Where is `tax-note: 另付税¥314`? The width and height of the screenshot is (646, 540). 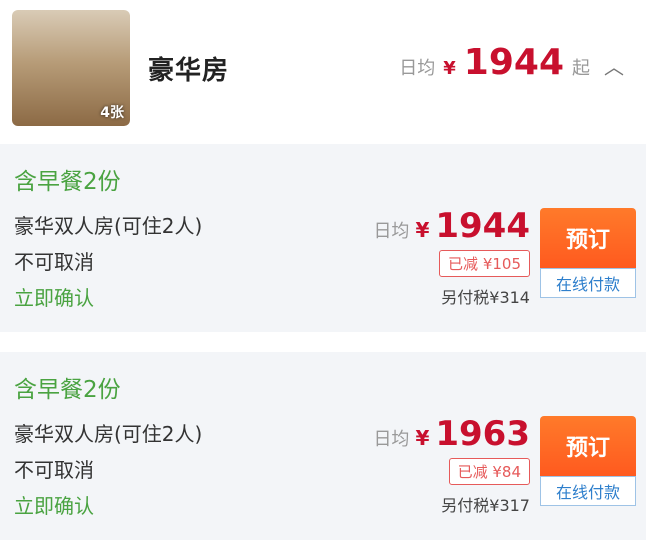 tax-note: 另付税¥314 is located at coordinates (485, 297).